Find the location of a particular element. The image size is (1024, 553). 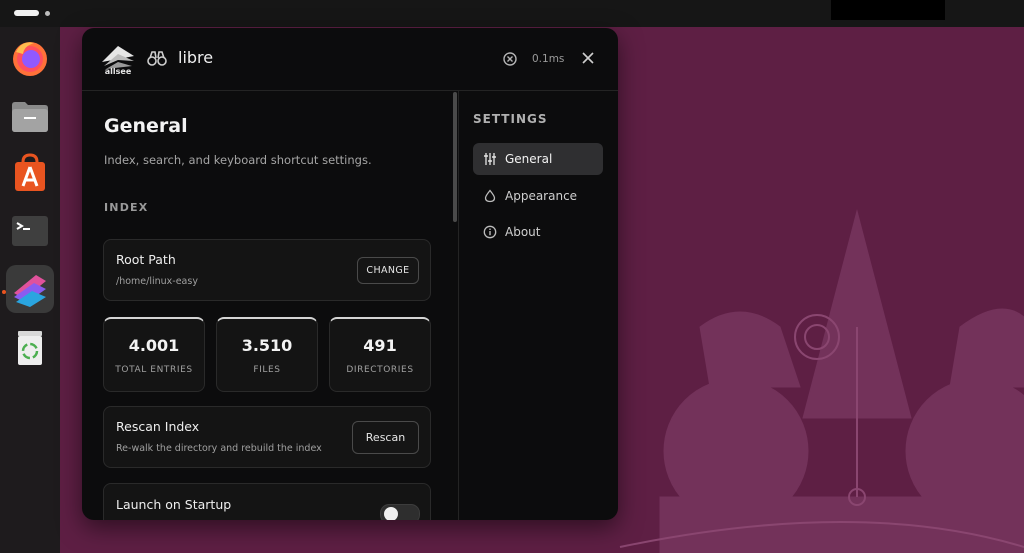

app-title: libre is located at coordinates (196, 57).